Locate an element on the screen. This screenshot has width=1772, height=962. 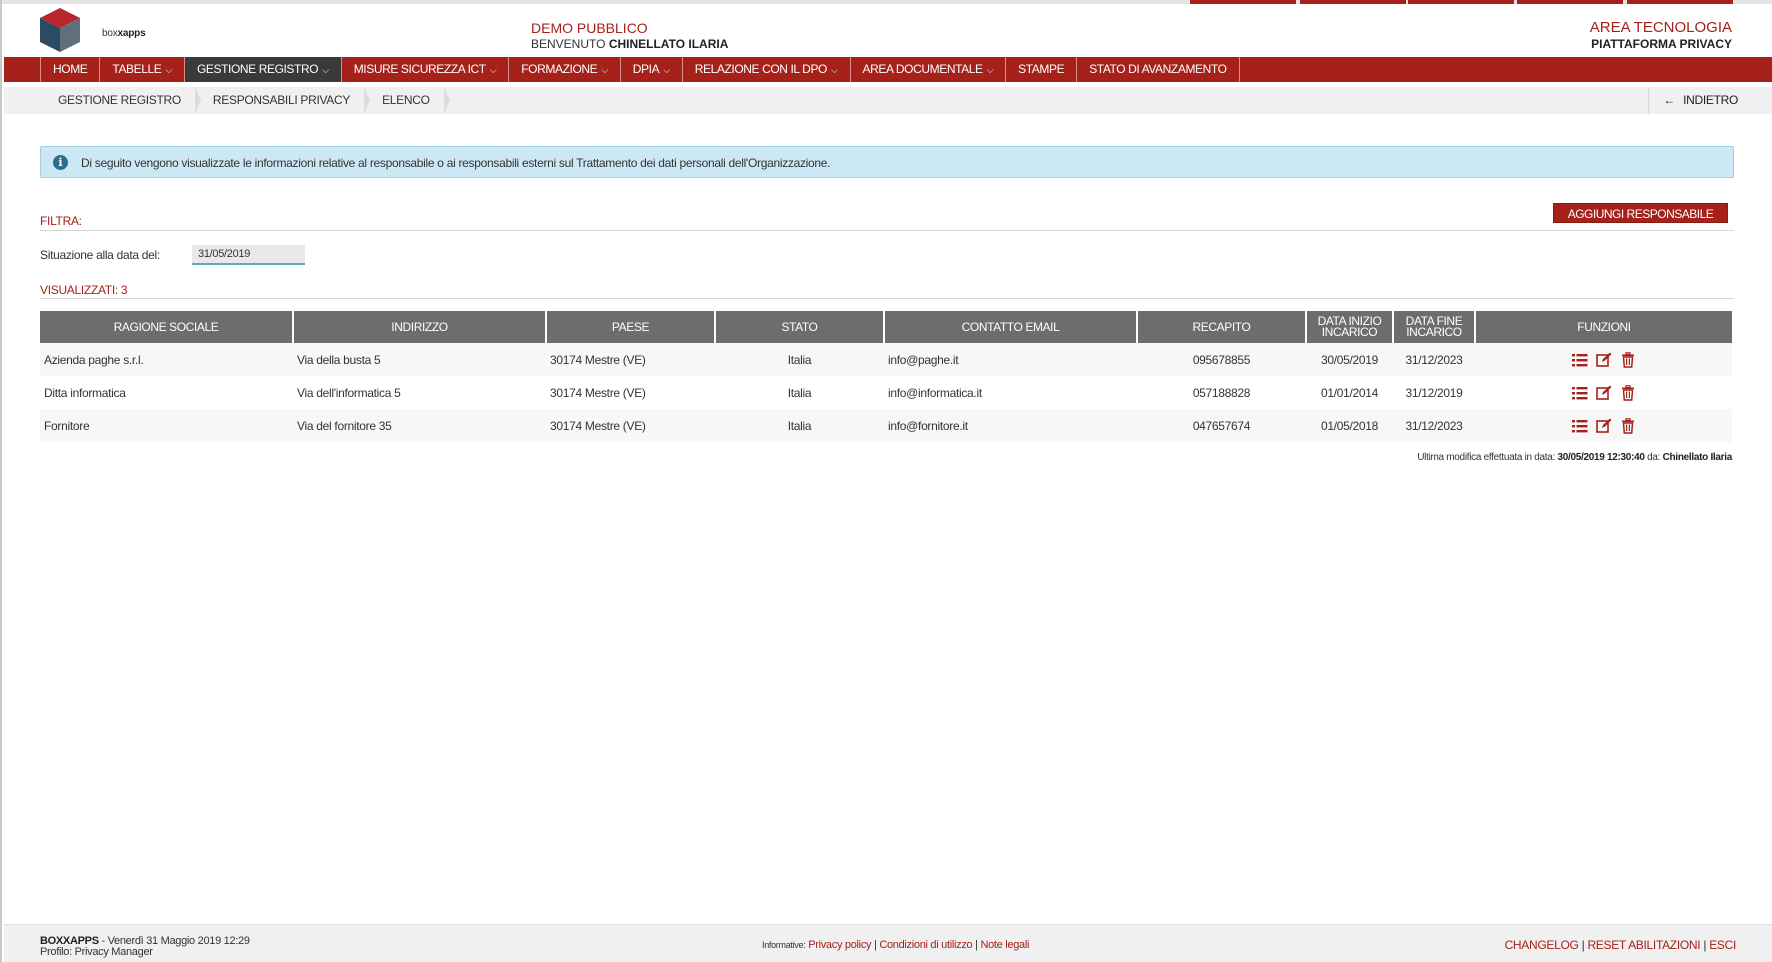
cell-ragione-sociale: Azienda paghe s.r.l. is located at coordinates (94, 359).